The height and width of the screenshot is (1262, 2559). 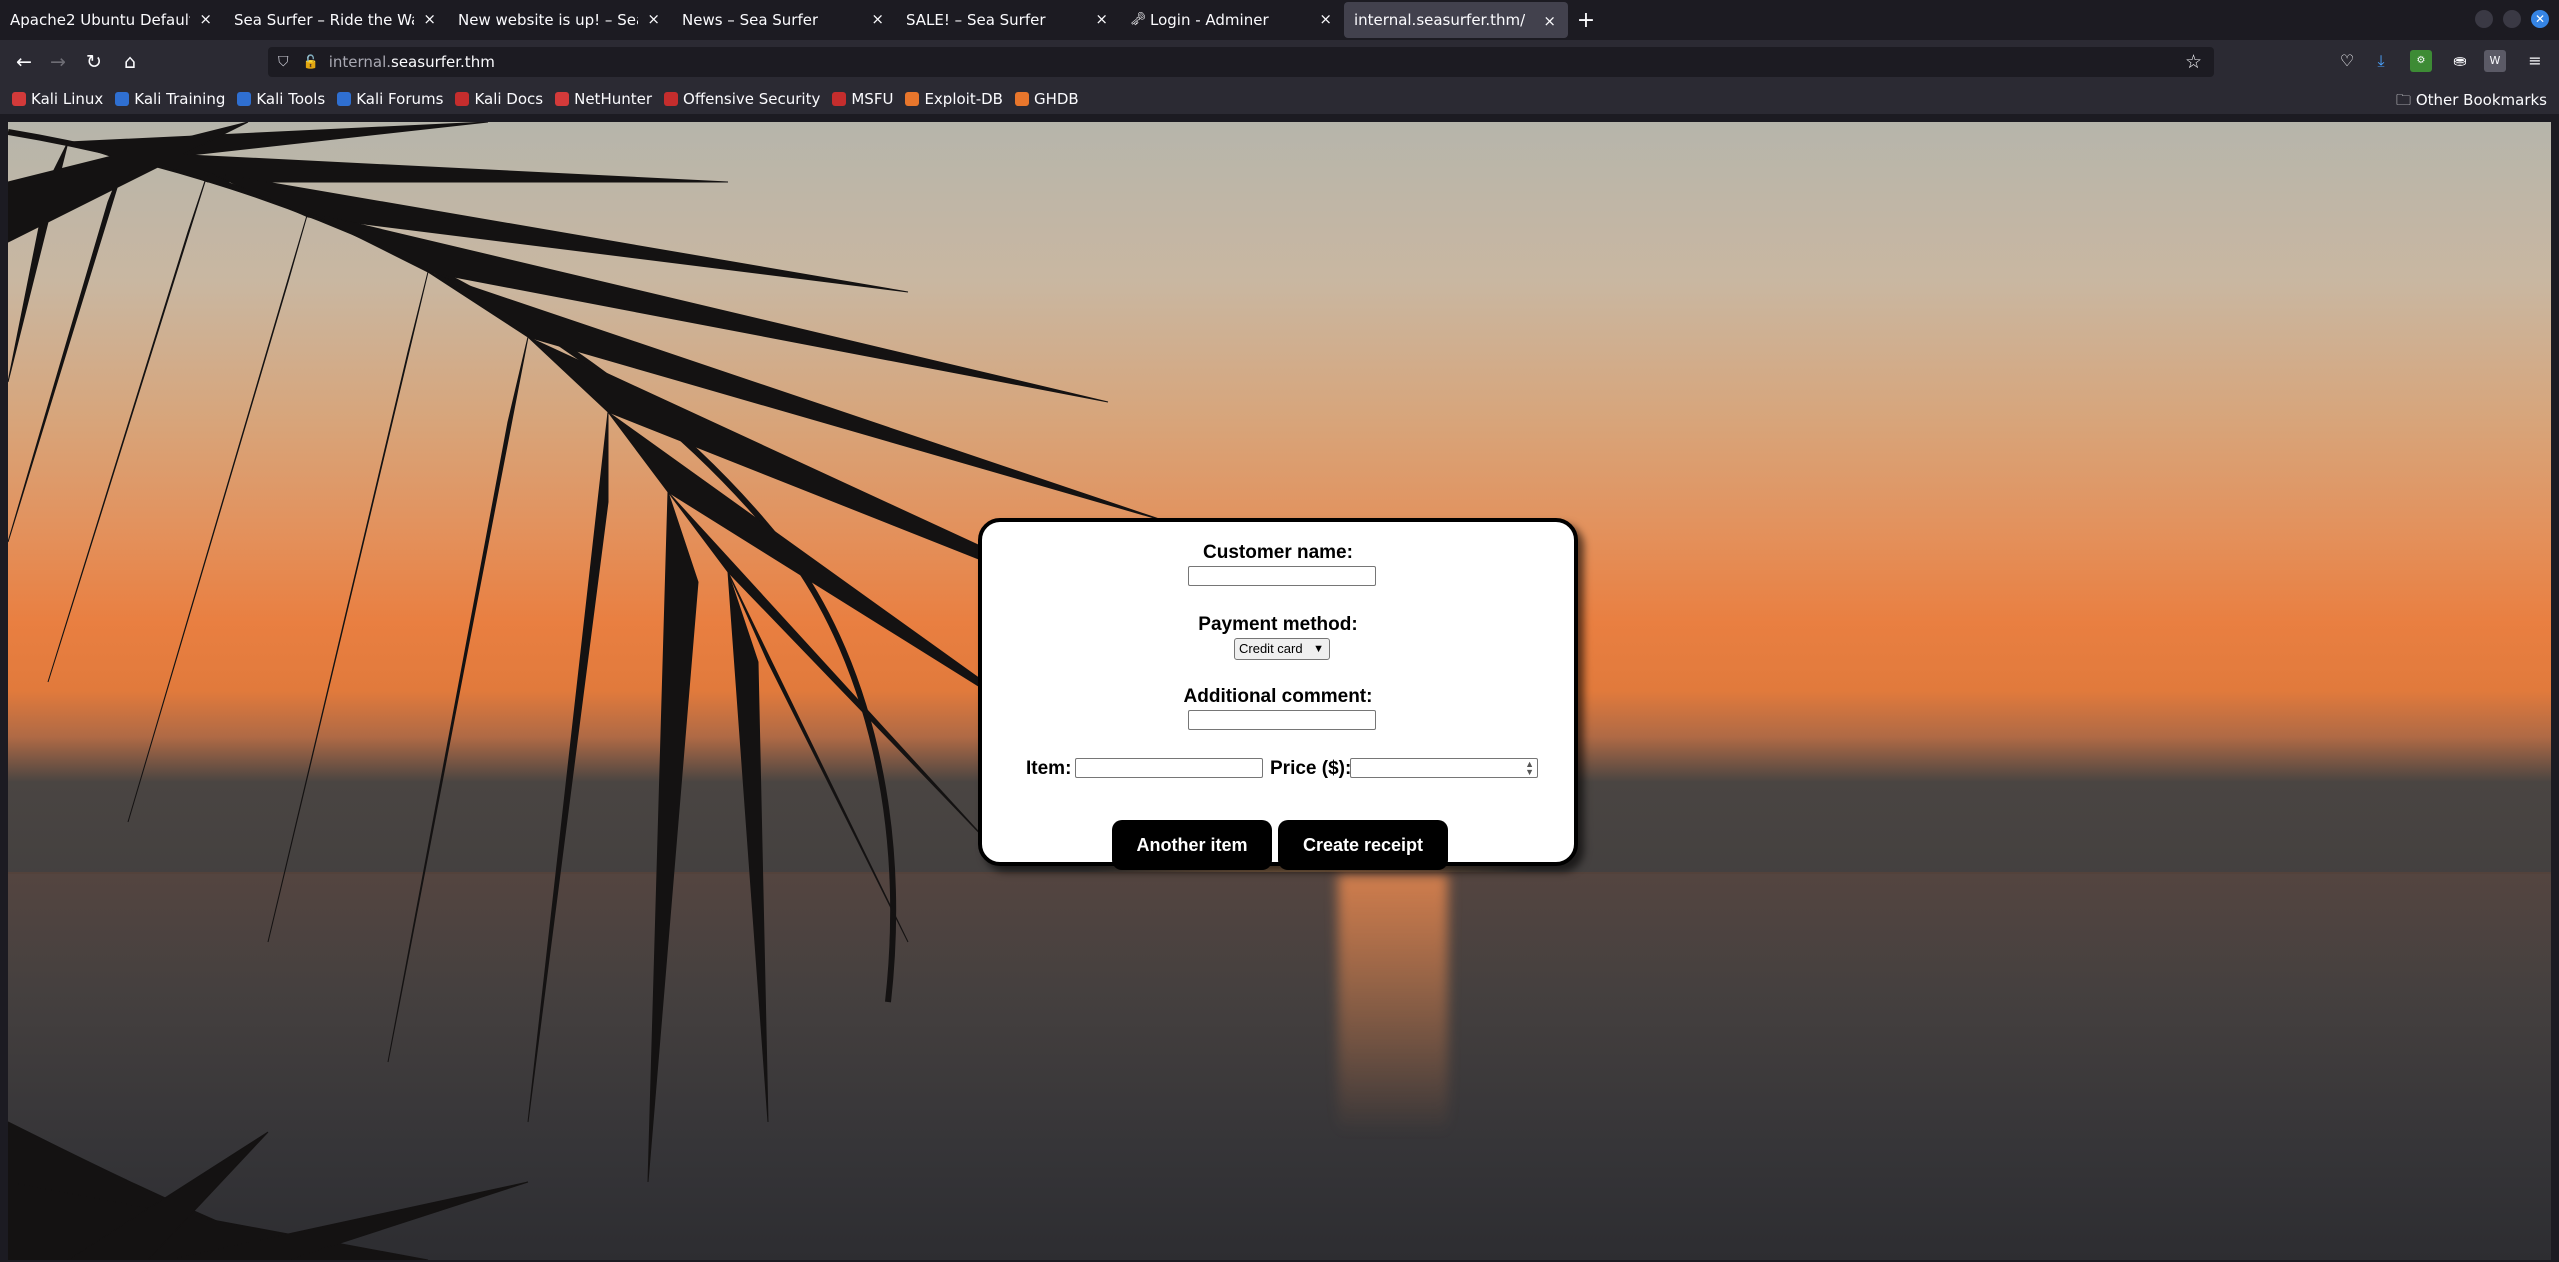 I want to click on tab-label: New website is up! – Sea Surf, so click(x=548, y=20).